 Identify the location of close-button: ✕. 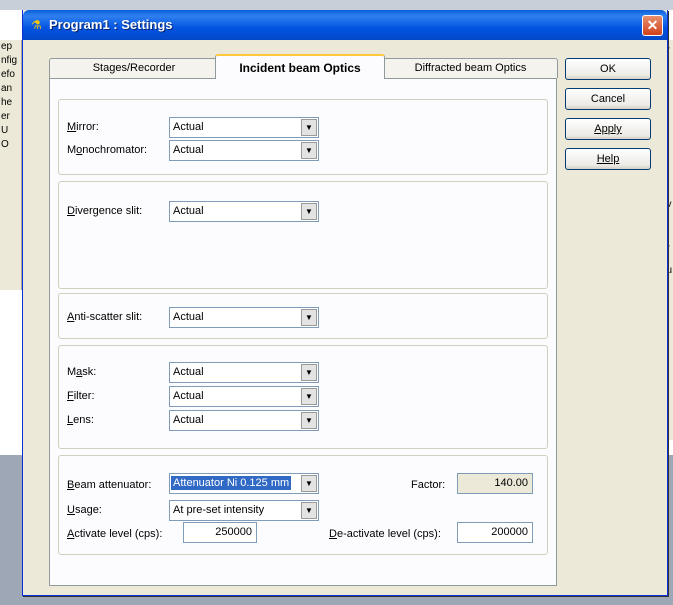
(652, 25).